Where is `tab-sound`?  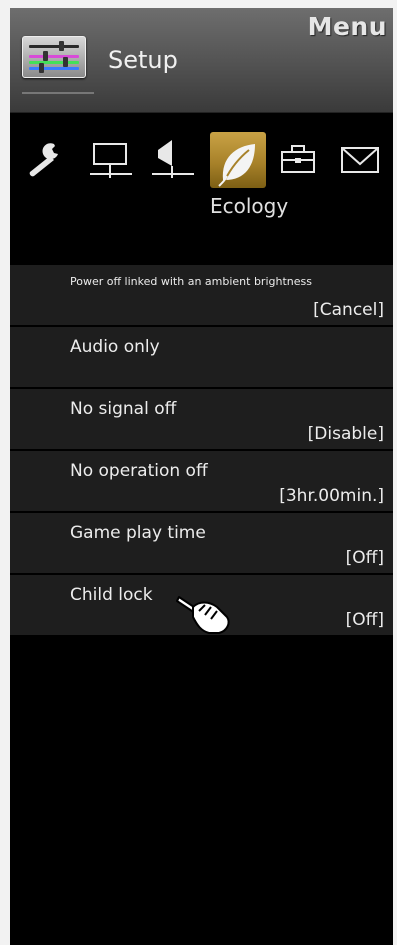
tab-sound is located at coordinates (172, 164).